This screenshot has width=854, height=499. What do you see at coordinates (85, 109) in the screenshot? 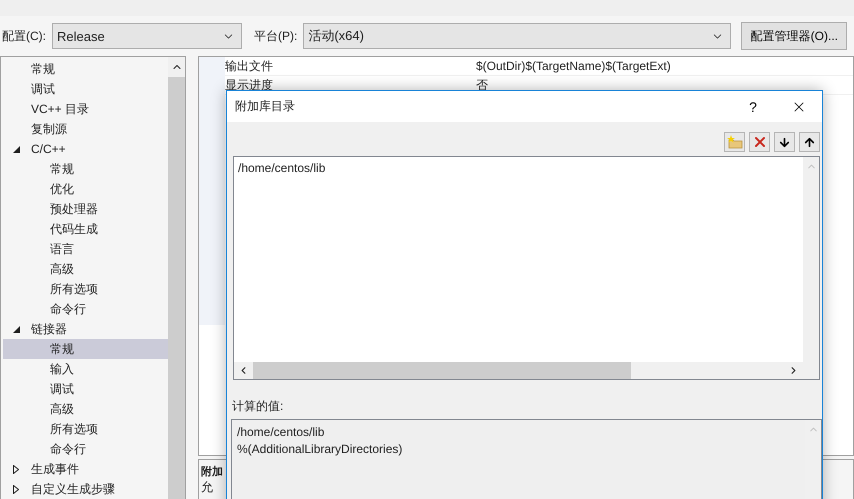
I see `tree-item: VC++ 目录` at bounding box center [85, 109].